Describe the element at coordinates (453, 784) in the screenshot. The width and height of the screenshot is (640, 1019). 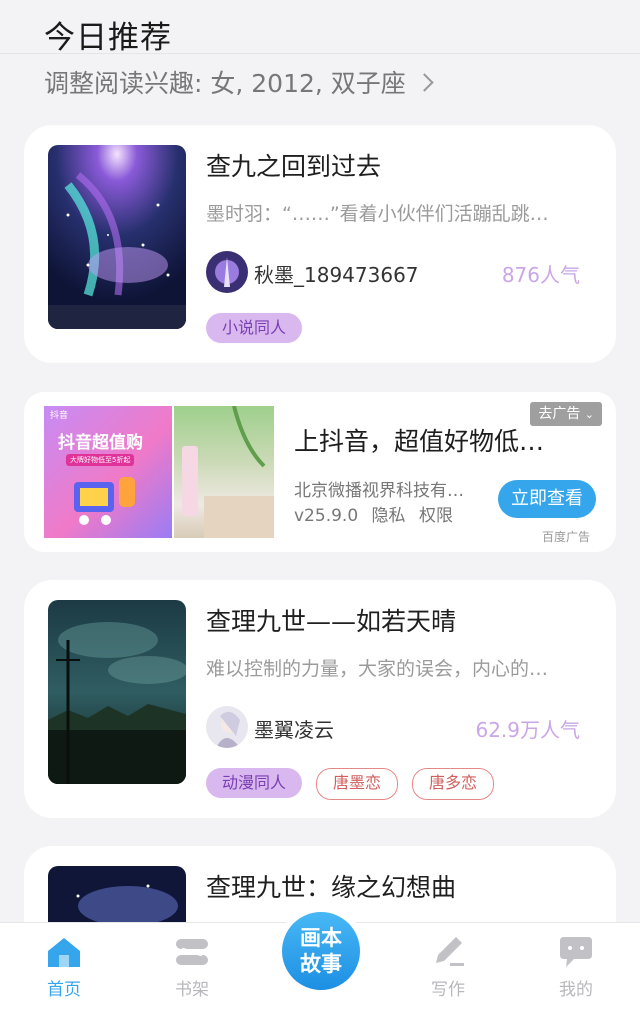
I see `tag: 唐多恋` at that location.